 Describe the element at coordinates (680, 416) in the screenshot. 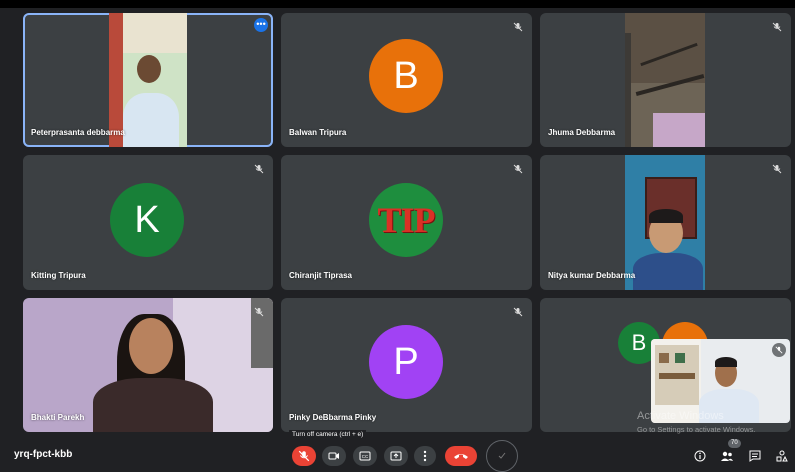

I see `activation-watermark-title: Activate Windows` at that location.